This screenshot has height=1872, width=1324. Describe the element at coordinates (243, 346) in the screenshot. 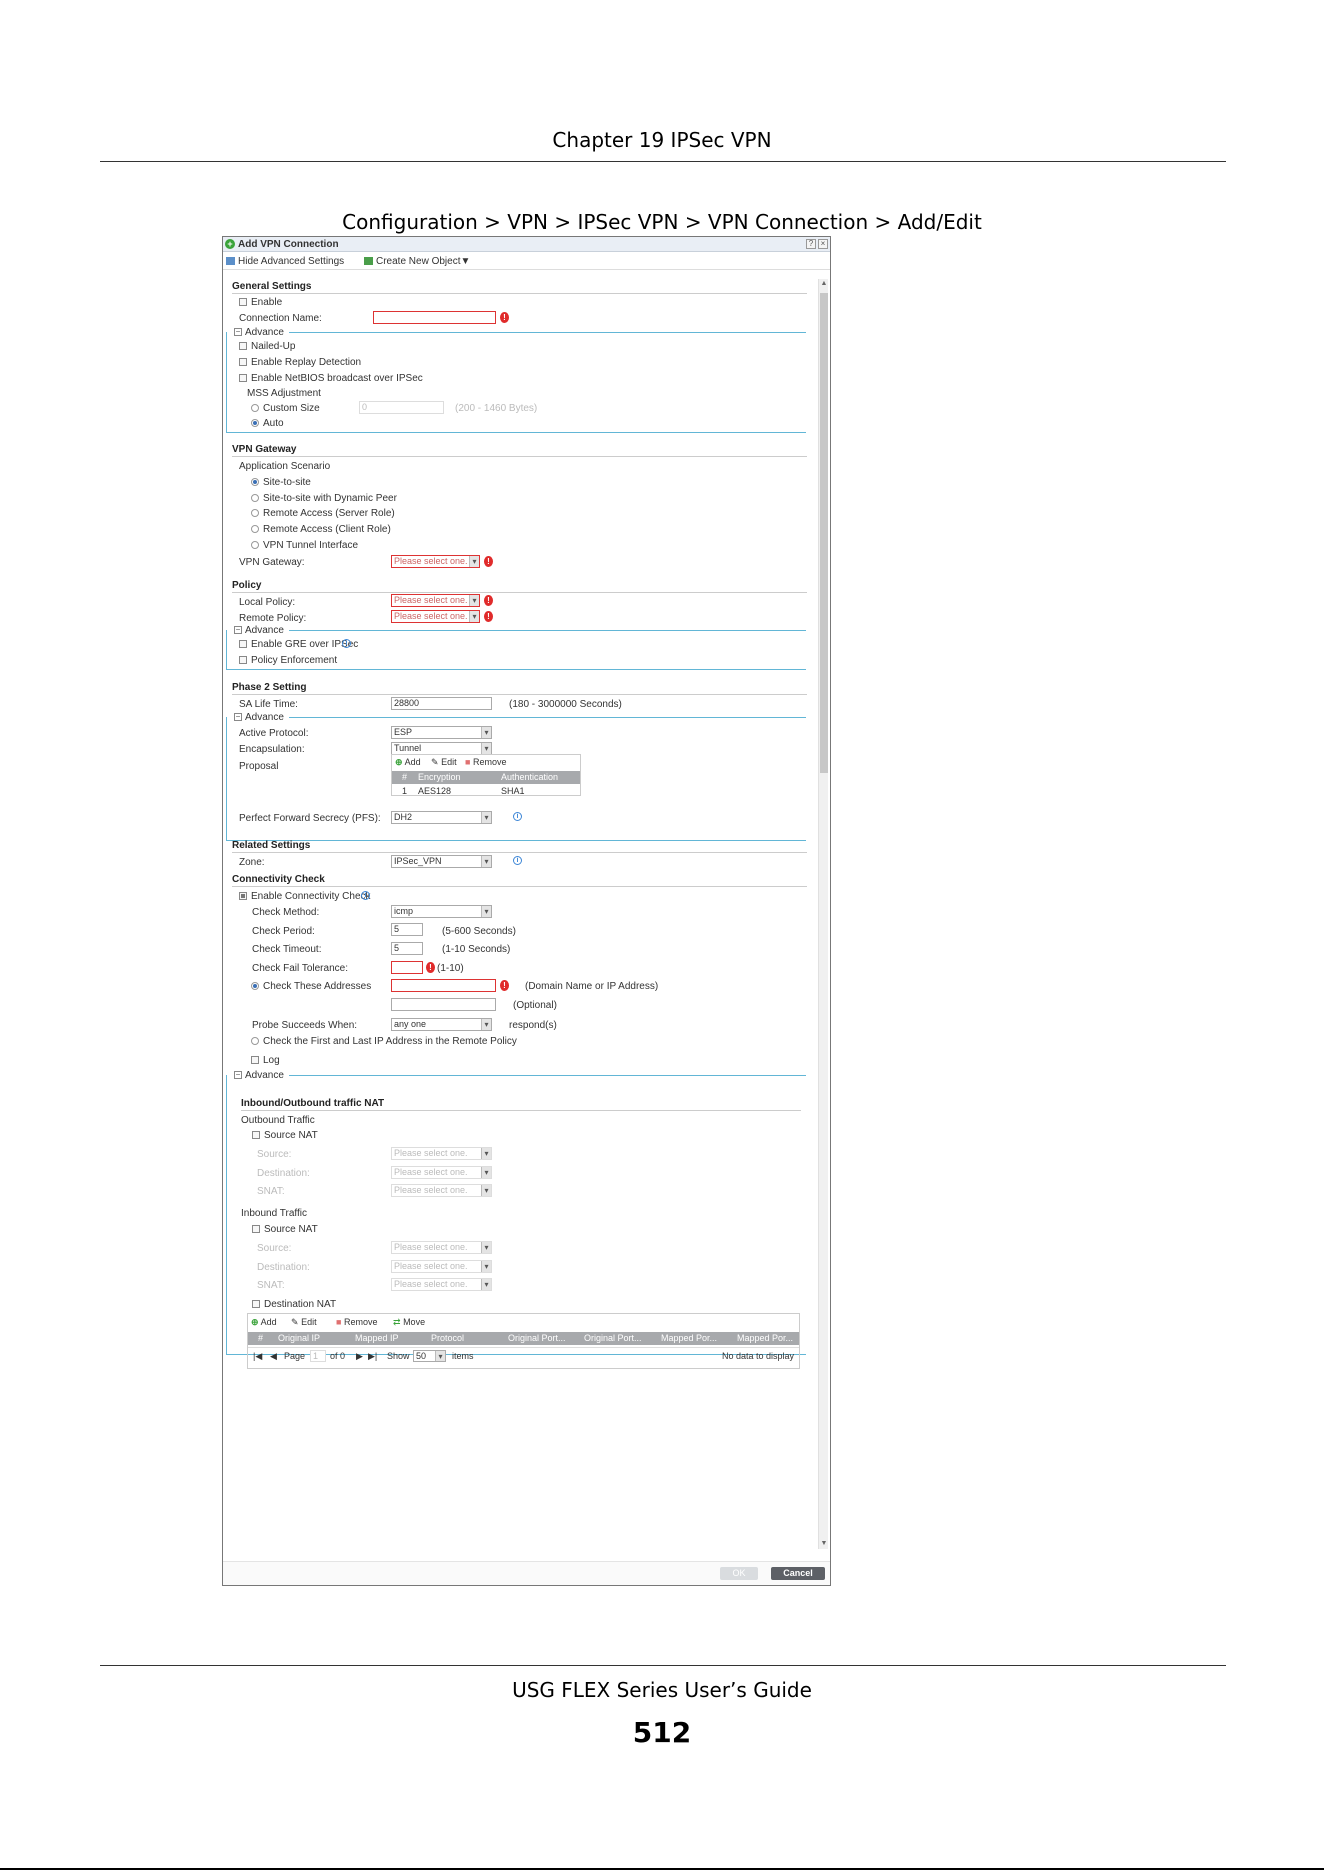

I see `nailed-up-checkbox` at that location.